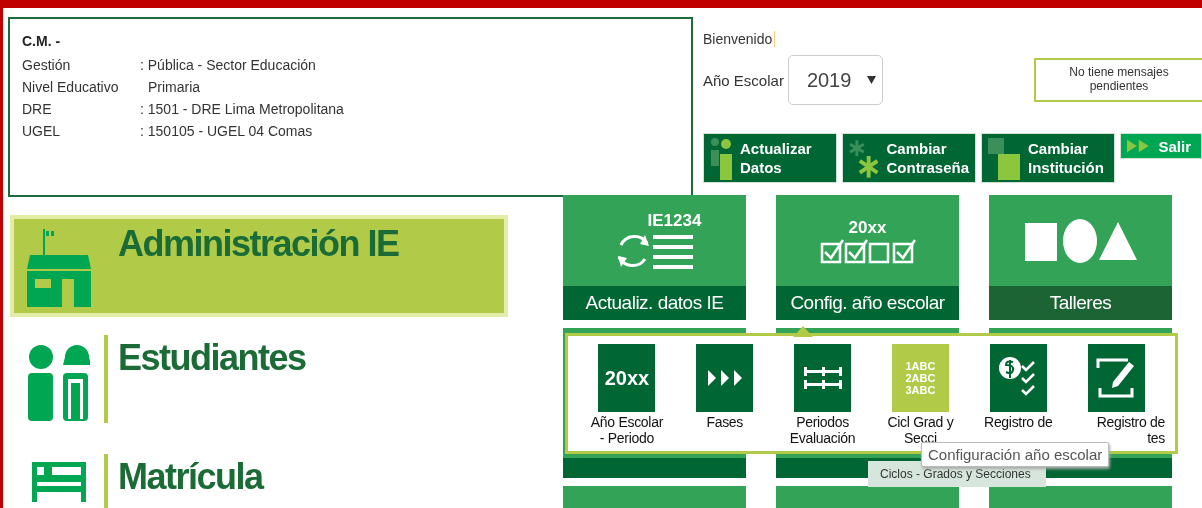 This screenshot has height=508, width=1202. Describe the element at coordinates (867, 257) in the screenshot. I see `module-tile: 20xx Config. año escolar` at that location.